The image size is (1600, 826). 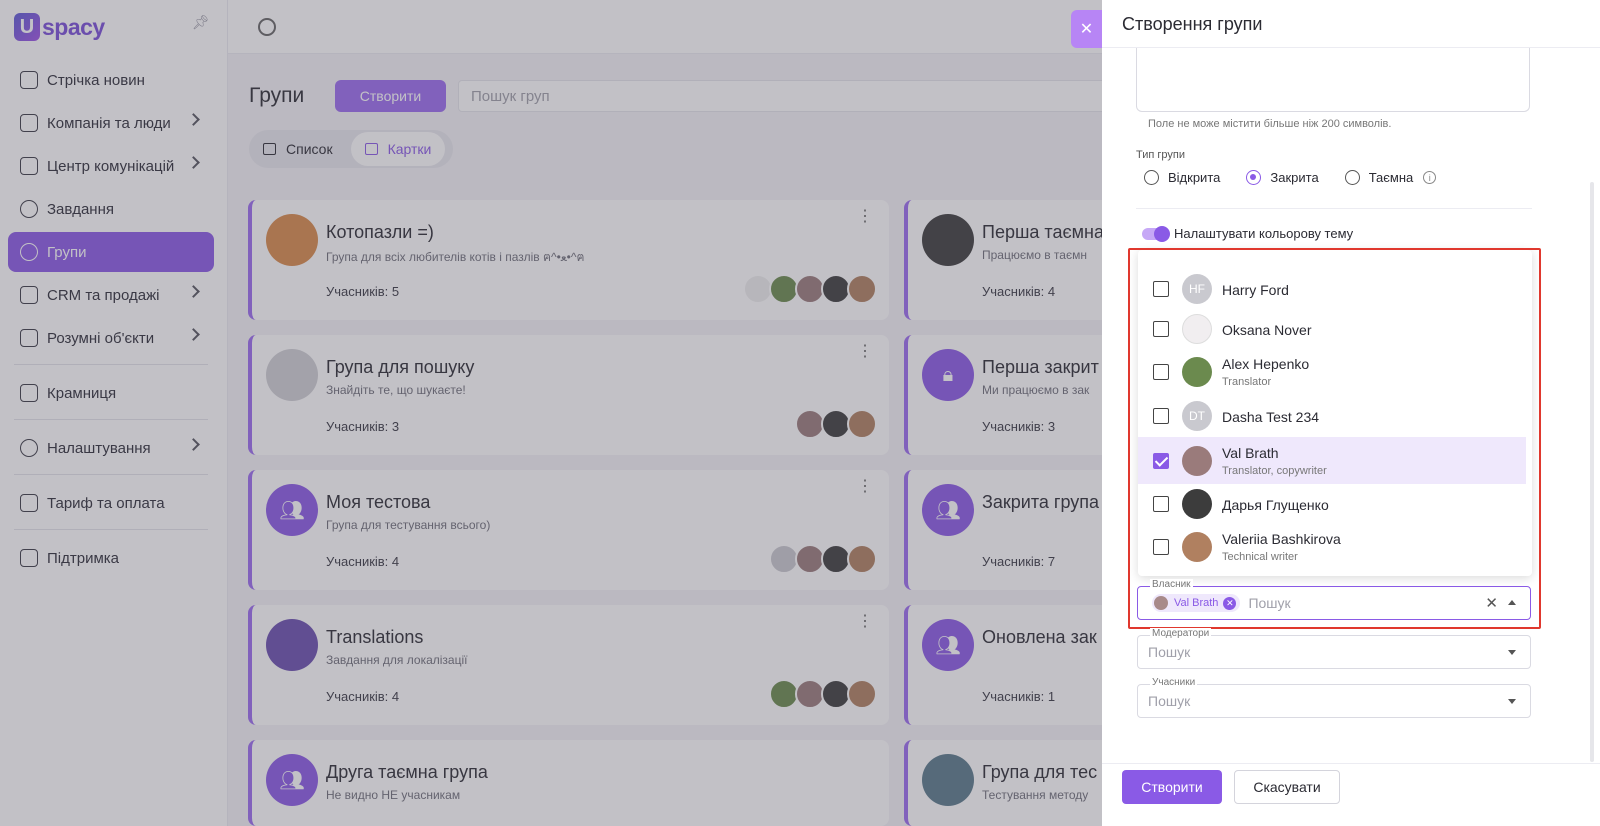 I want to click on drawer-title: Створення групи, so click(x=1351, y=24).